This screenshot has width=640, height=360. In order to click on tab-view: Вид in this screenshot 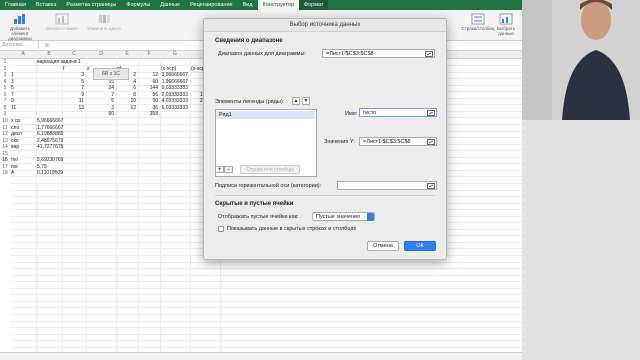, I will do `click(248, 5)`.